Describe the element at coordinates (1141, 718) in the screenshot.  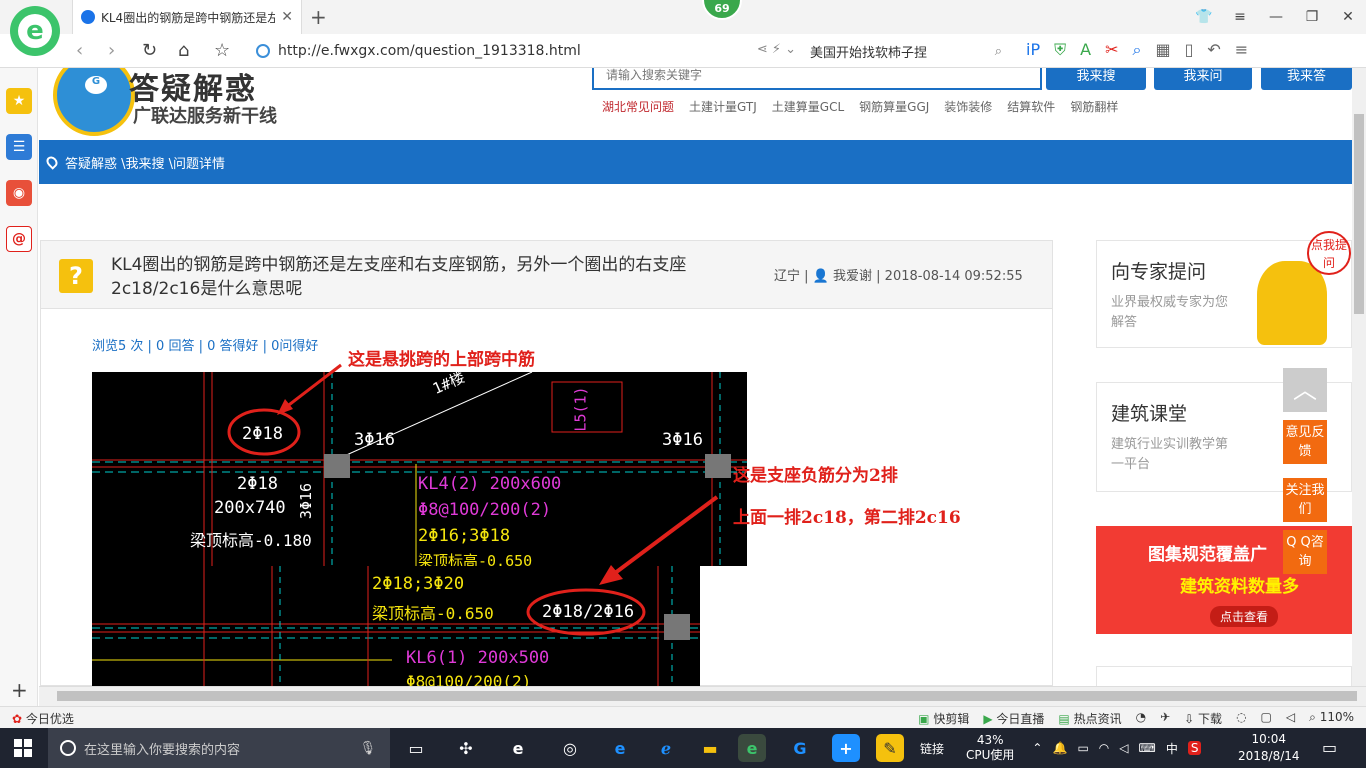
I see `speed-icon: ◔` at that location.